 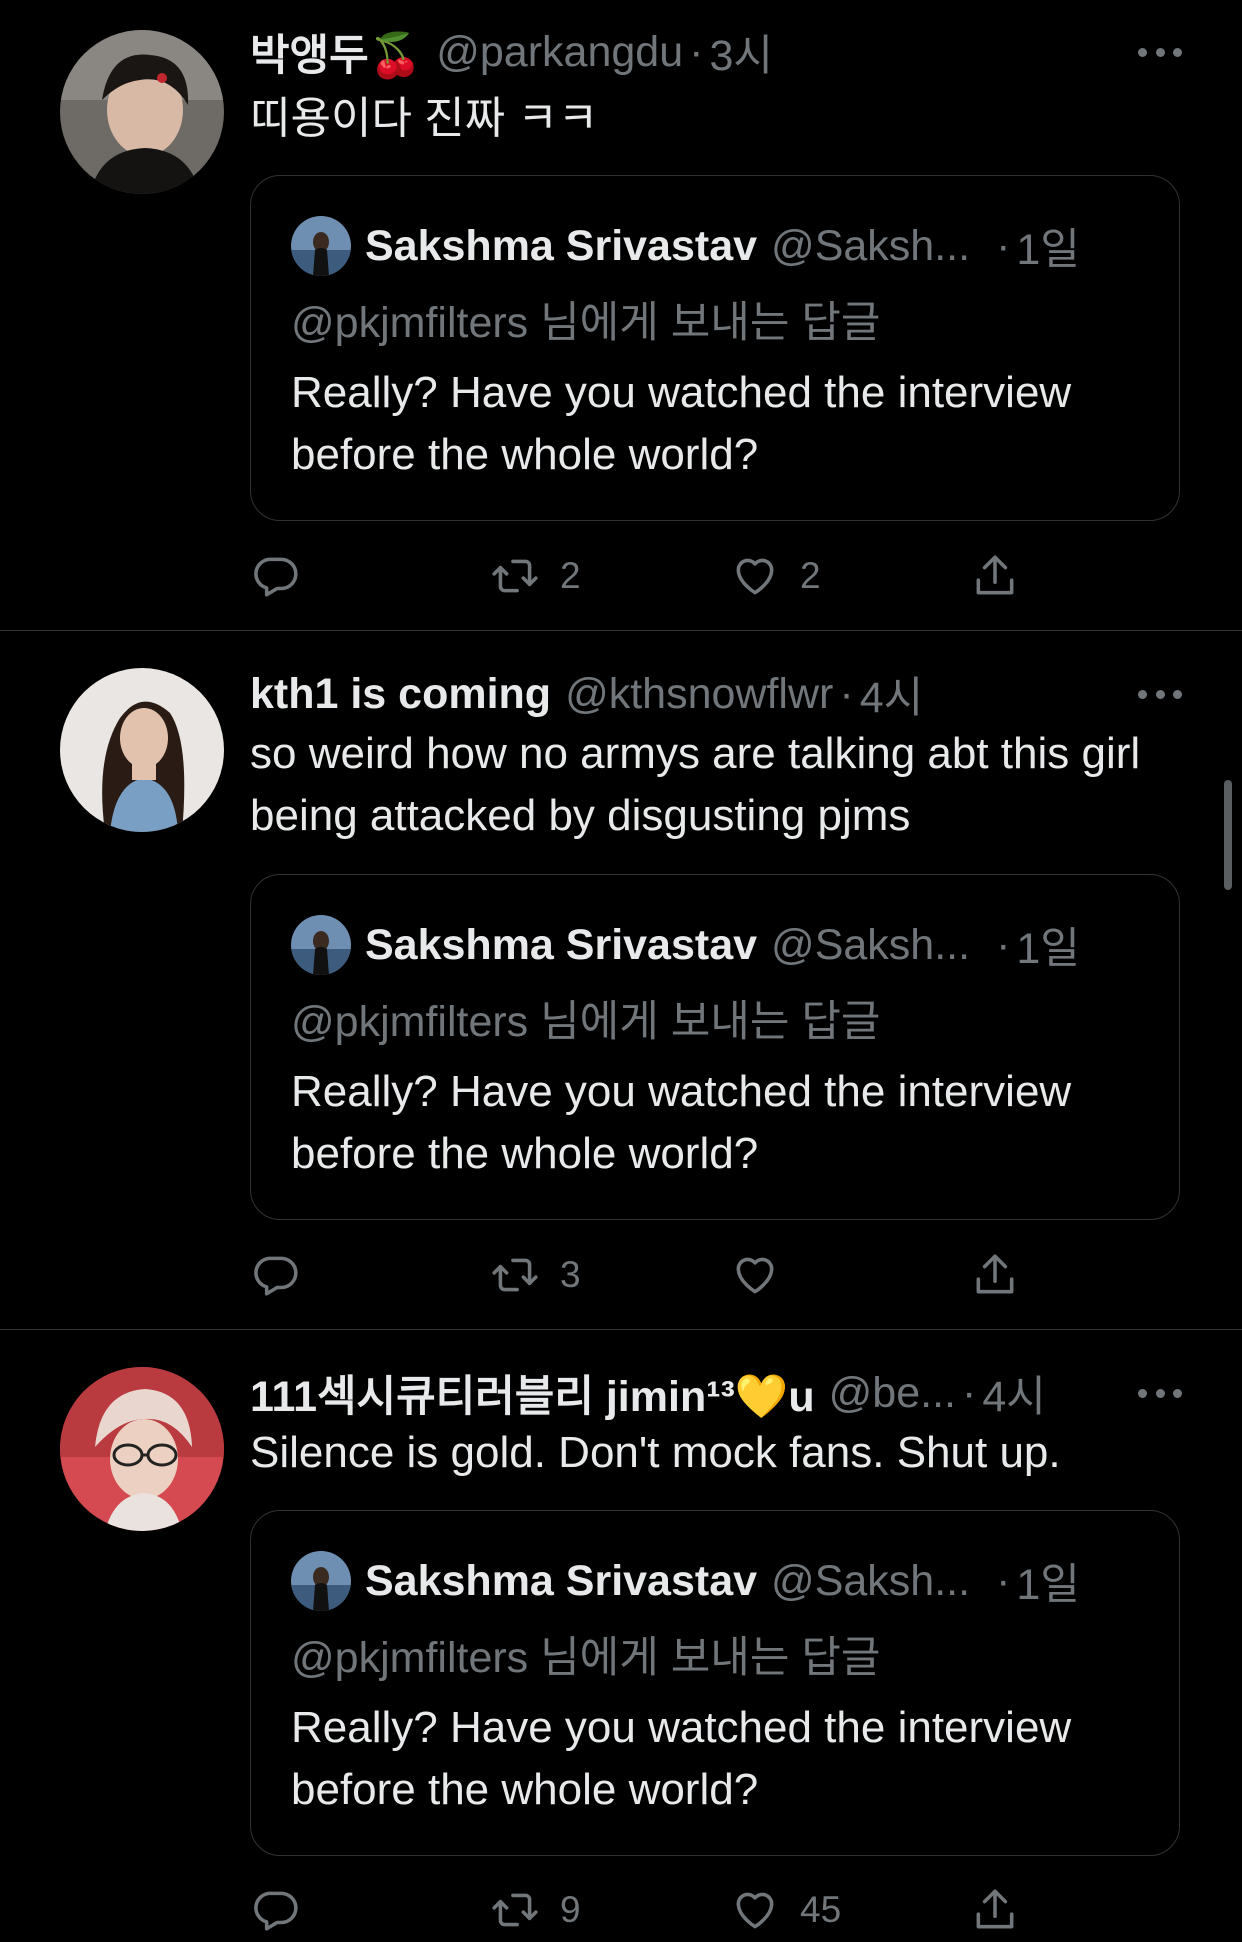 I want to click on tweet-header: kth1 is coming @kthsnowflwr · 4시, so click(x=706, y=694).